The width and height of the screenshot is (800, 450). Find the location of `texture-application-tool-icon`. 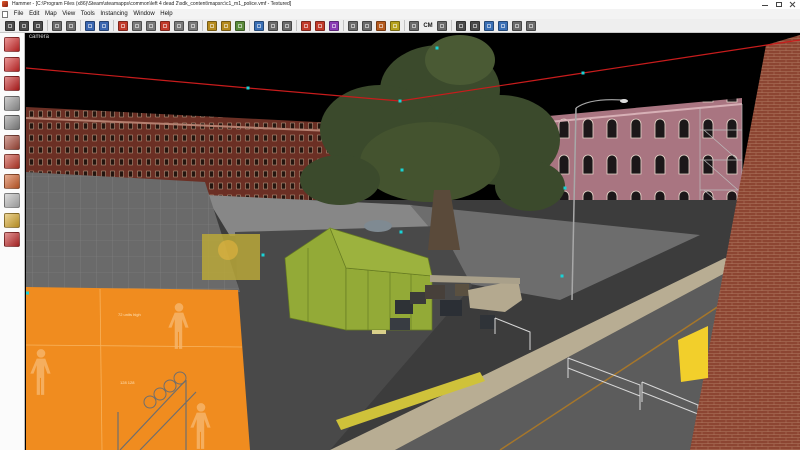

texture-application-tool-icon is located at coordinates (12, 142).